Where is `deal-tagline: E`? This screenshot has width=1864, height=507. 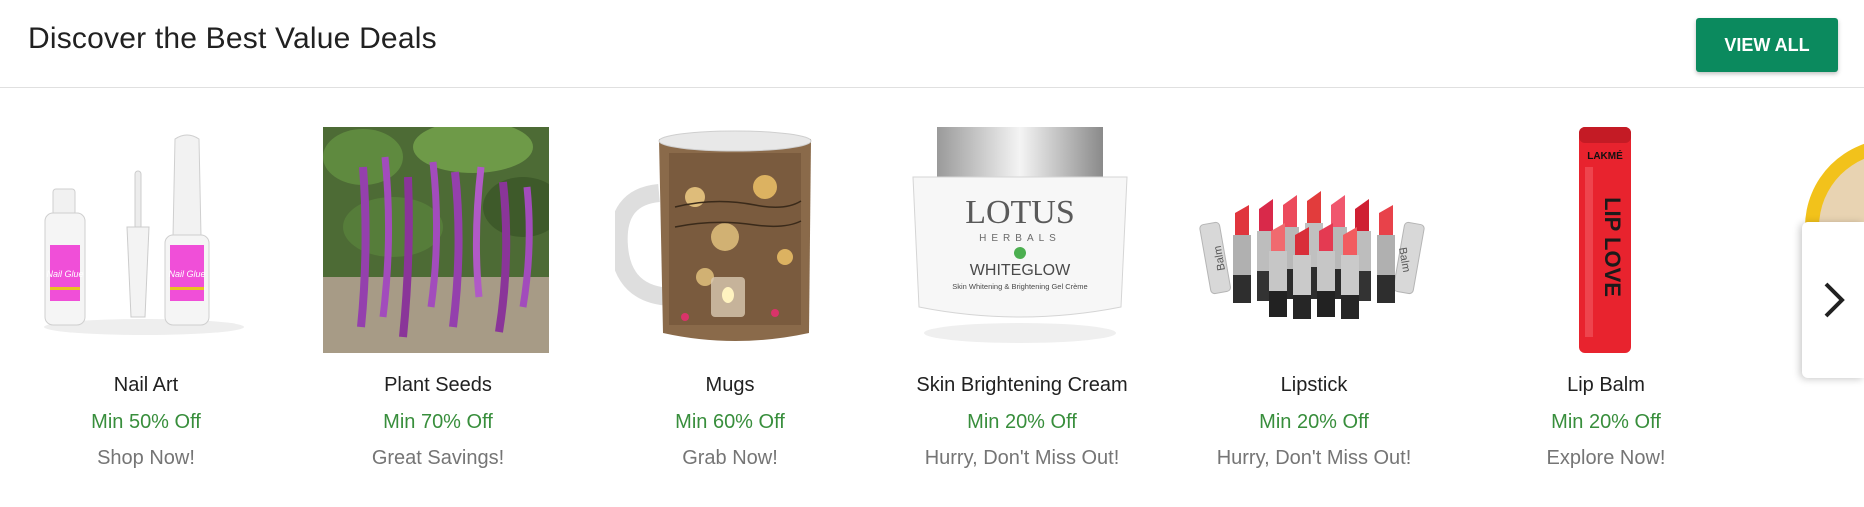
deal-tagline: E is located at coordinates (1808, 458).